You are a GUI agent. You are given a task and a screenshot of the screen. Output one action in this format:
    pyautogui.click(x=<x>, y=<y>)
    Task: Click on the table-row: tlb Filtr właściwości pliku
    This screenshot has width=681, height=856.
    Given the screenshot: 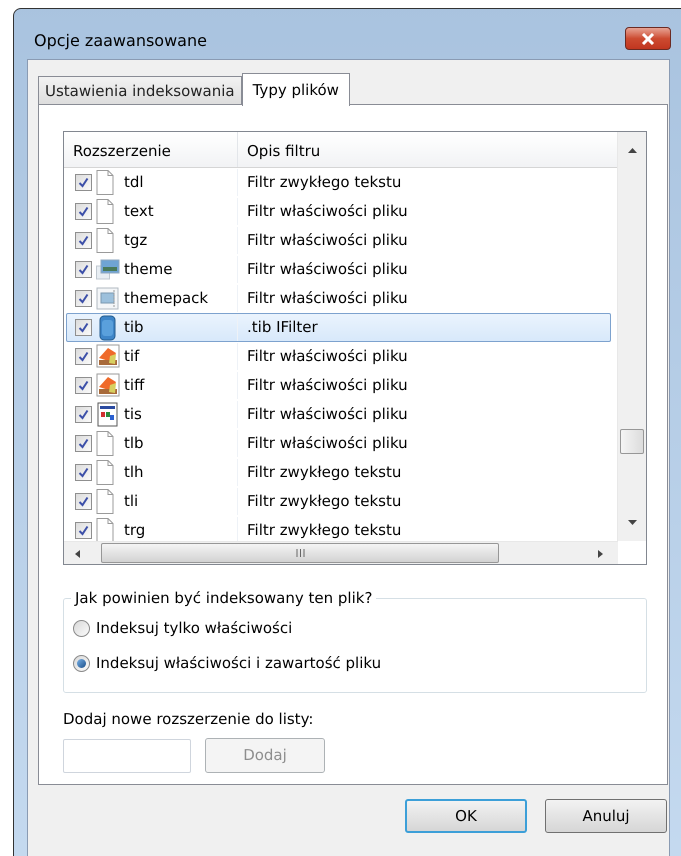 What is the action you would take?
    pyautogui.click(x=338, y=443)
    